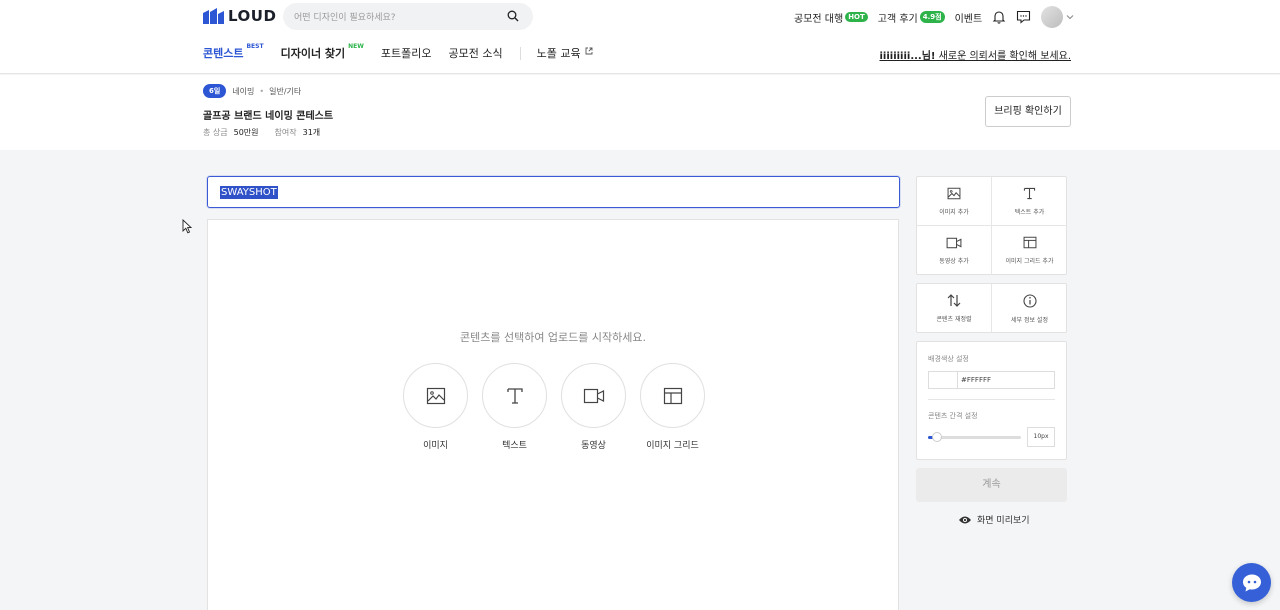  Describe the element at coordinates (213, 16) in the screenshot. I see `logo-mark-icon` at that location.